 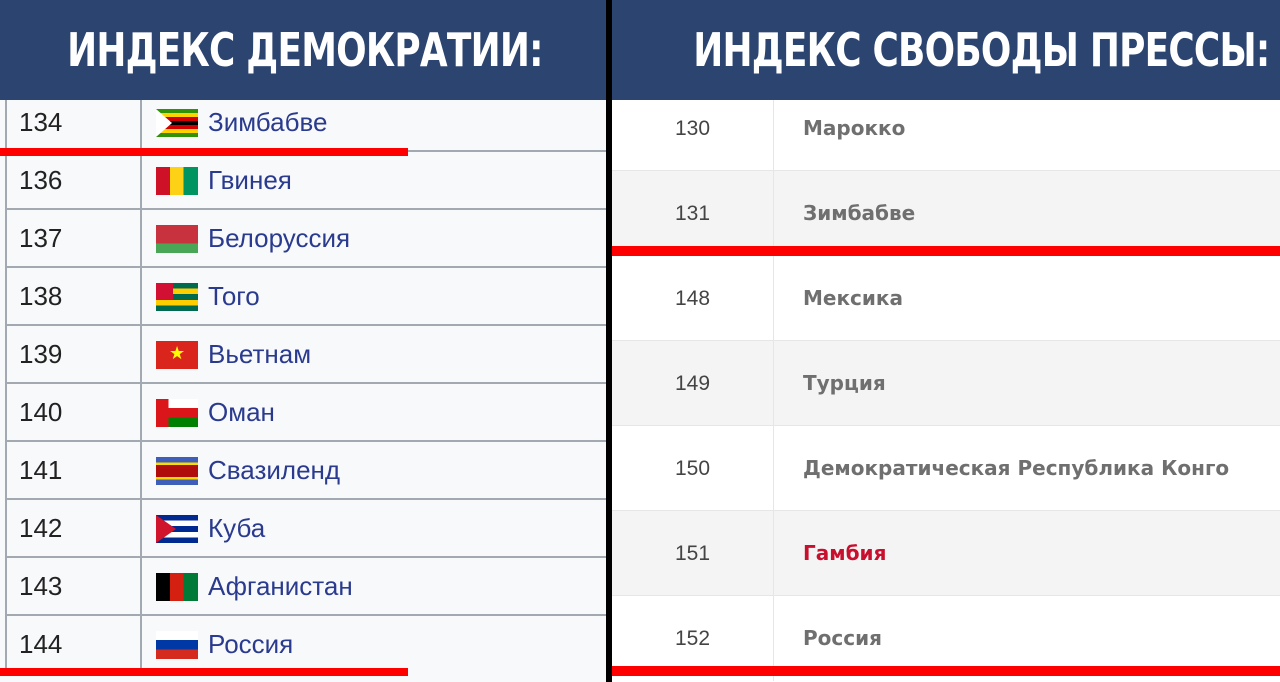 I want to click on table-row: 151 Гамбия, so click(x=946, y=553).